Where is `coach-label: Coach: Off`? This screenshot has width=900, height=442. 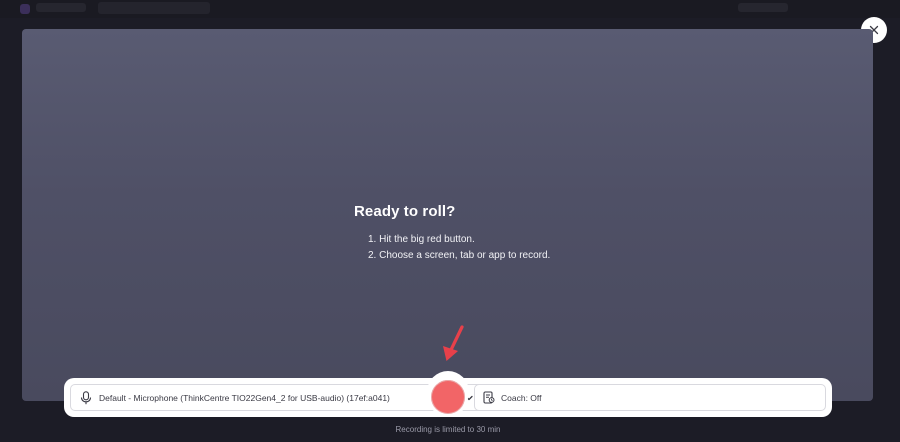
coach-label: Coach: Off is located at coordinates (521, 397).